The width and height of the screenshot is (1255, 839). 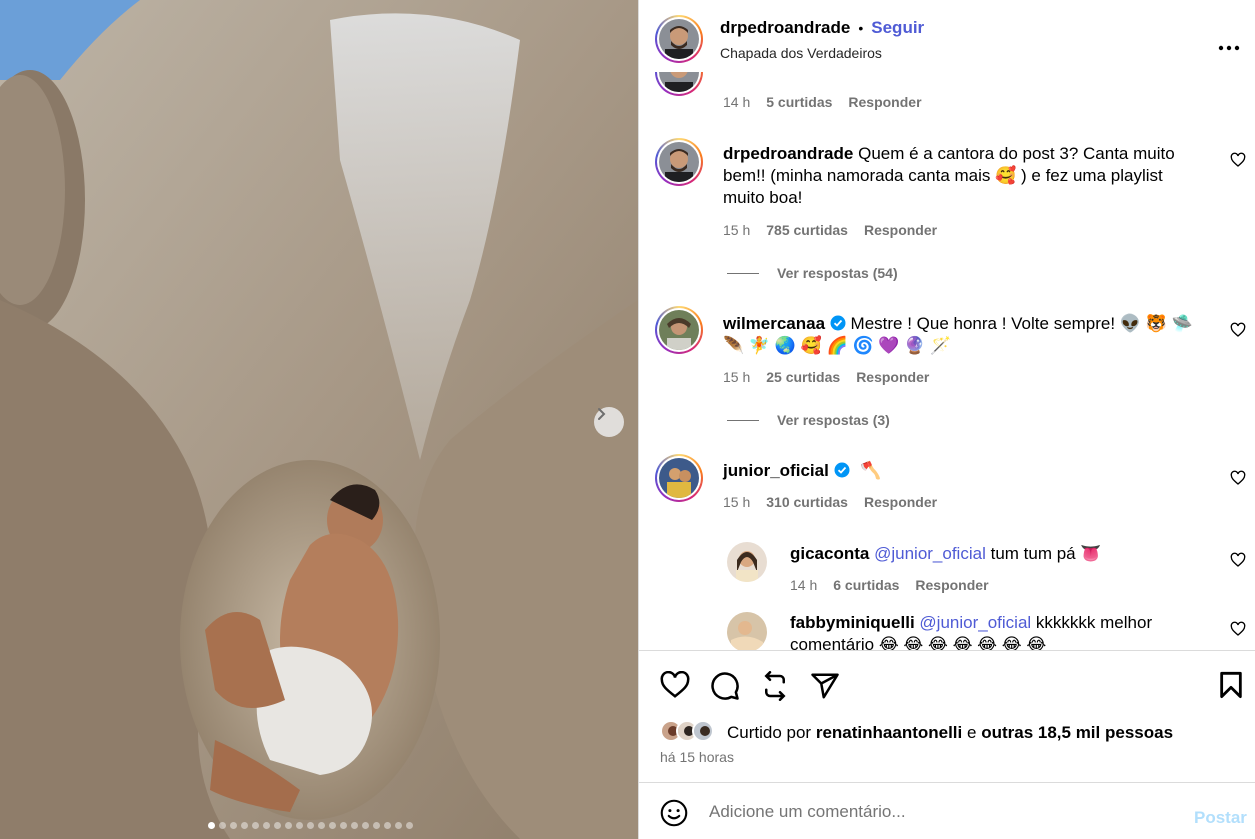 What do you see at coordinates (852, 622) in the screenshot?
I see `reply-username: fabbyminiquelli` at bounding box center [852, 622].